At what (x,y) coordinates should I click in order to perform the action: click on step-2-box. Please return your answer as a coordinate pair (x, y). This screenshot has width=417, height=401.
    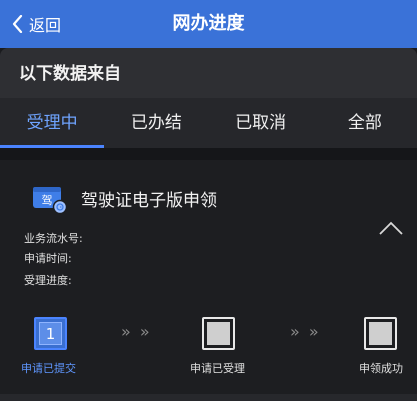
    Looking at the image, I should click on (218, 333).